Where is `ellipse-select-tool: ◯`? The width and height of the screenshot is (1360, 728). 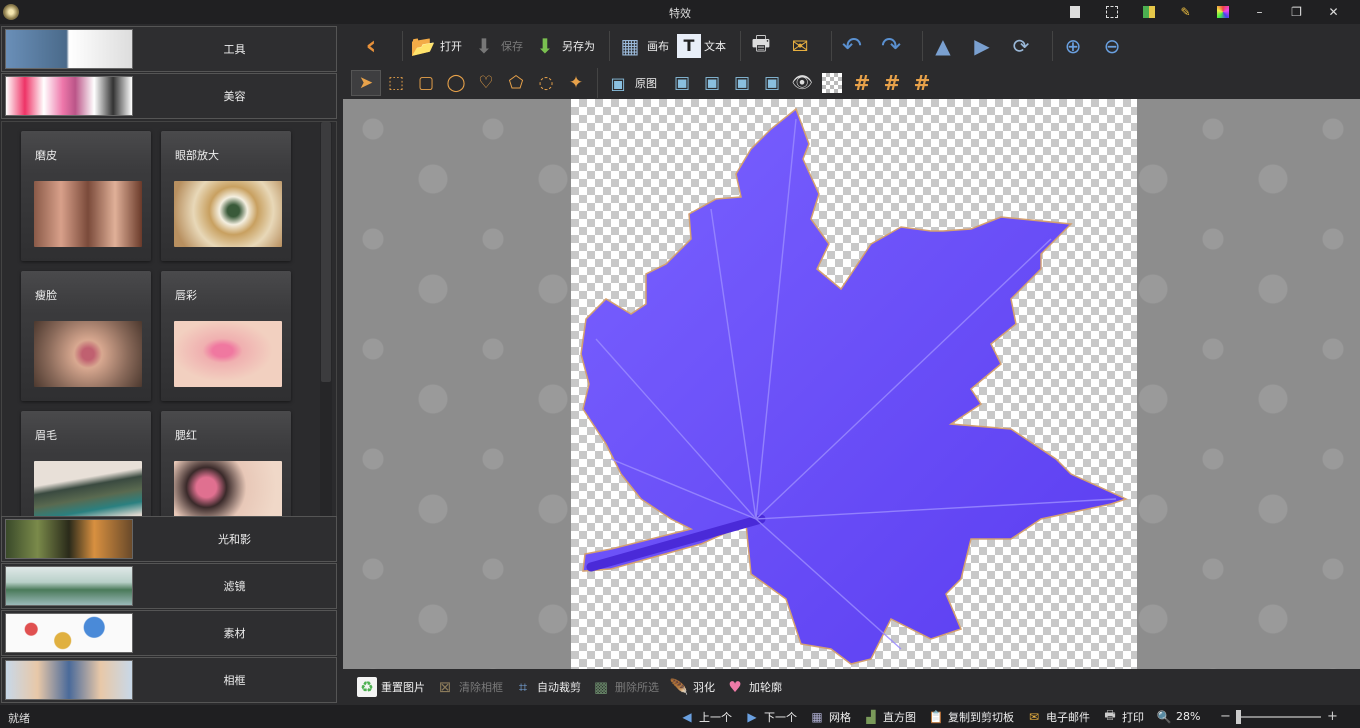 ellipse-select-tool: ◯ is located at coordinates (456, 83).